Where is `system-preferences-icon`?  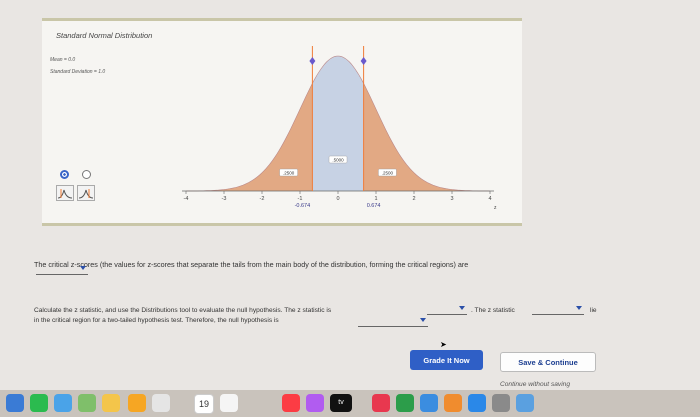
system-preferences-icon is located at coordinates (501, 403).